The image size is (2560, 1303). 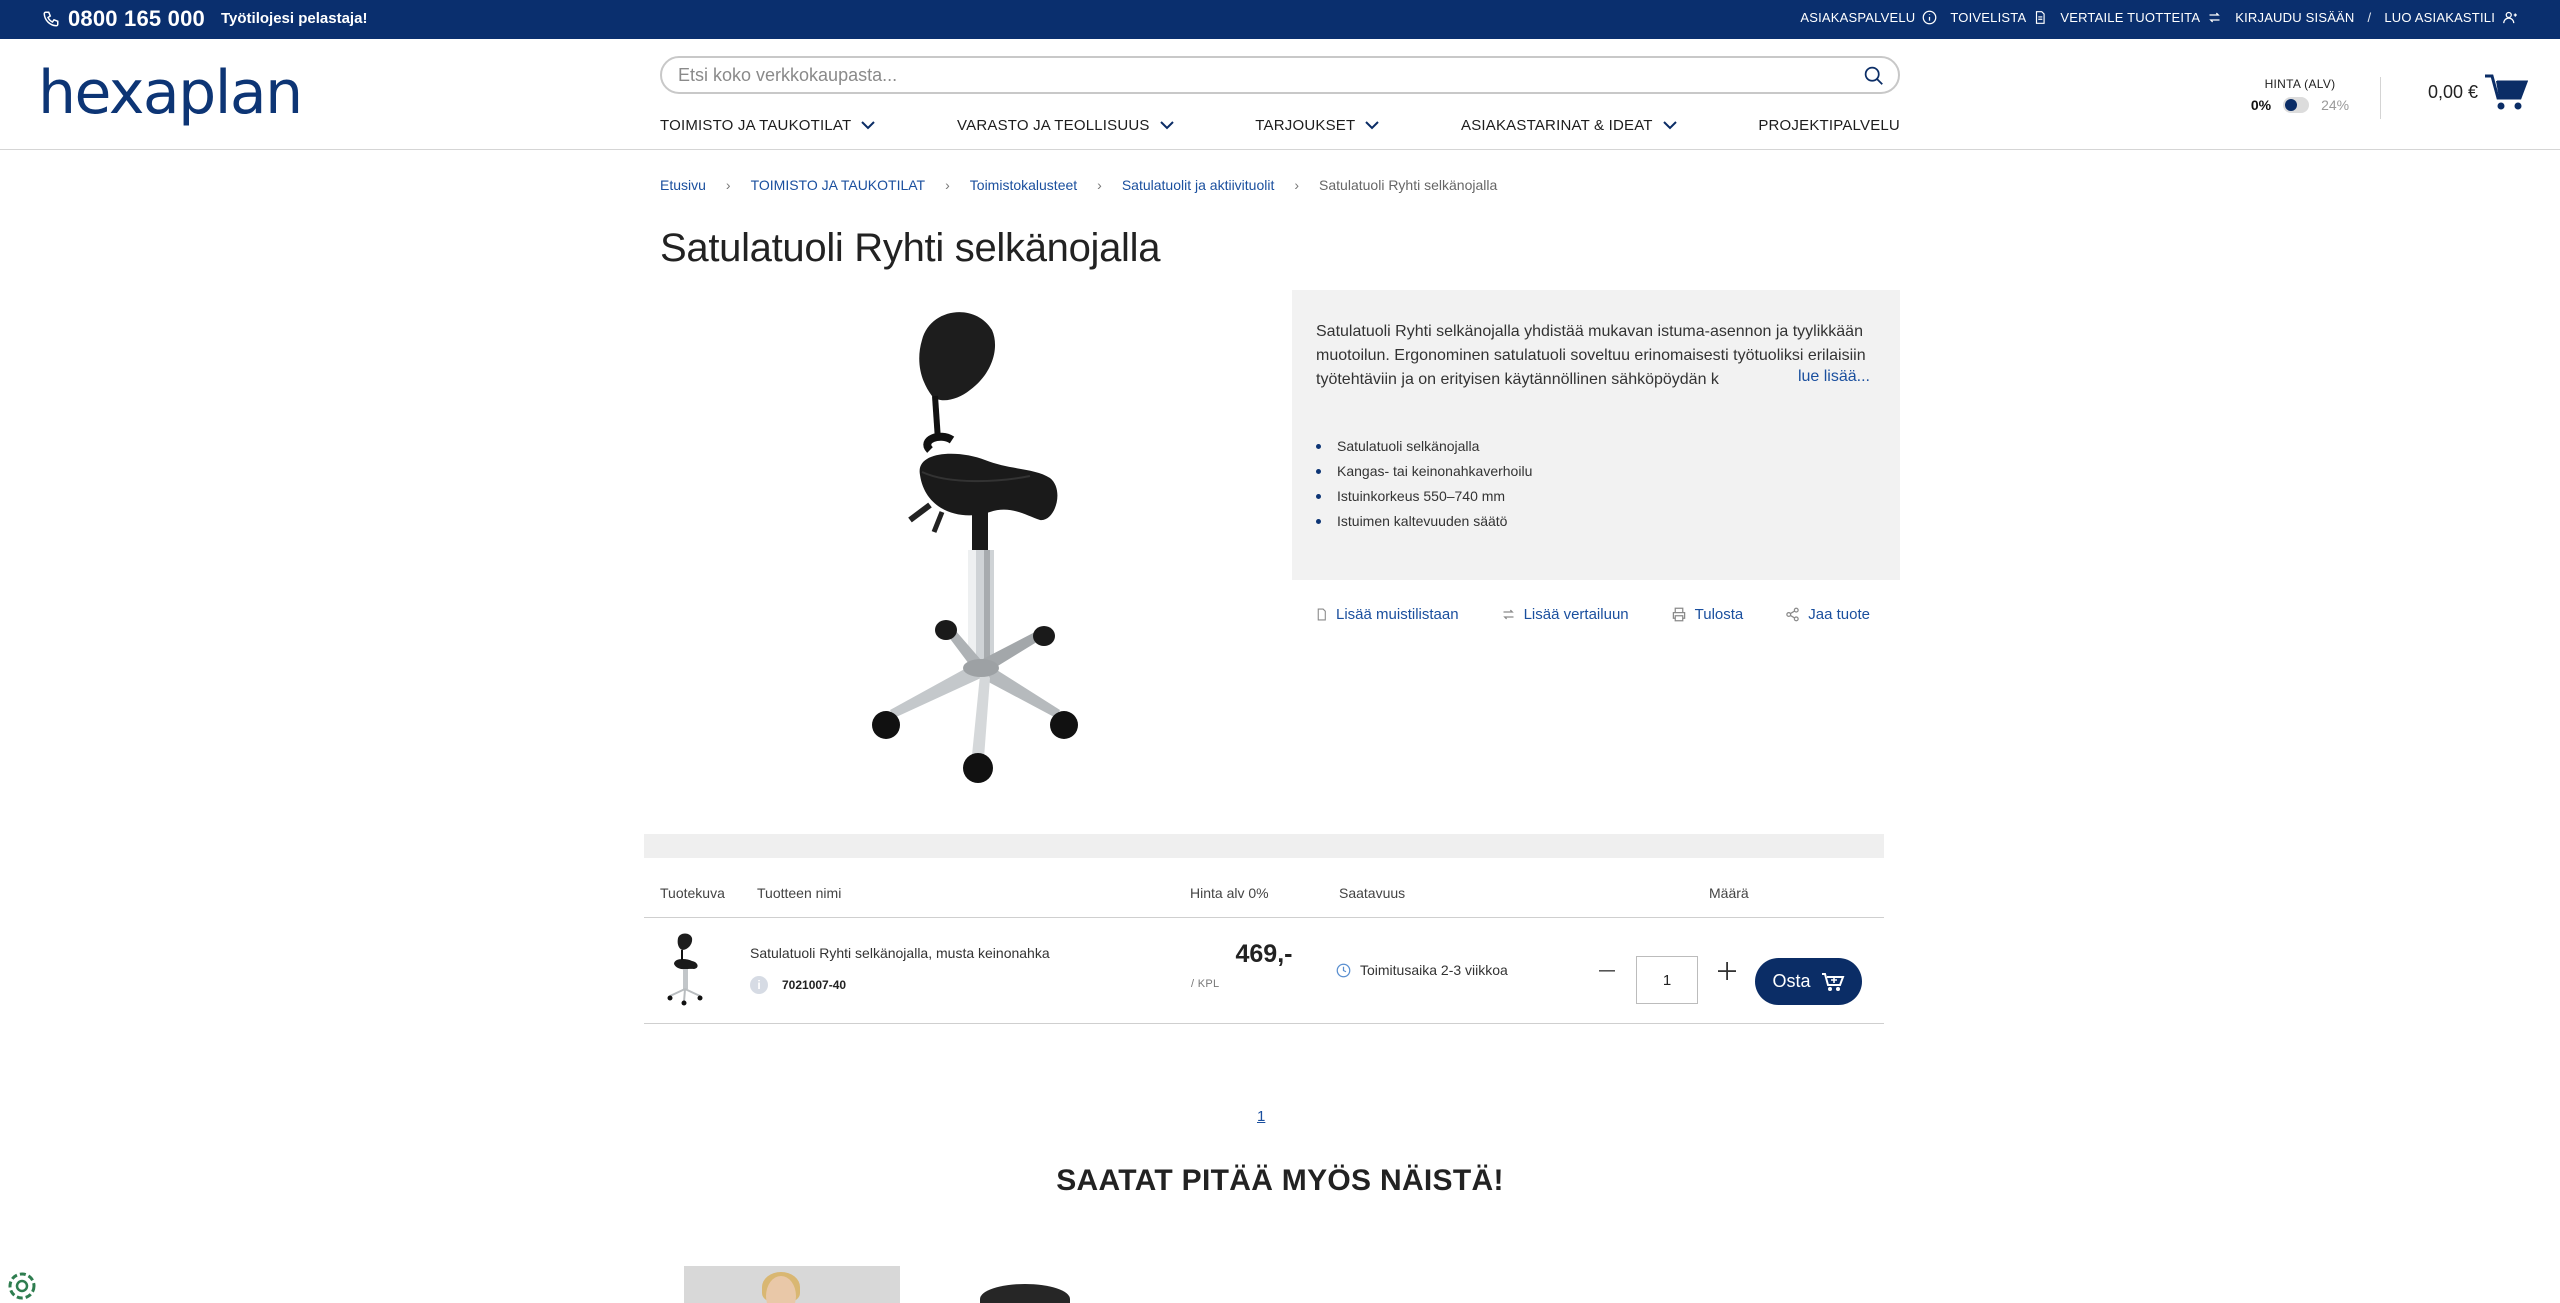 What do you see at coordinates (1569, 125) in the screenshot?
I see `nav-stories: ASIAKASTARINAT & IDEAT` at bounding box center [1569, 125].